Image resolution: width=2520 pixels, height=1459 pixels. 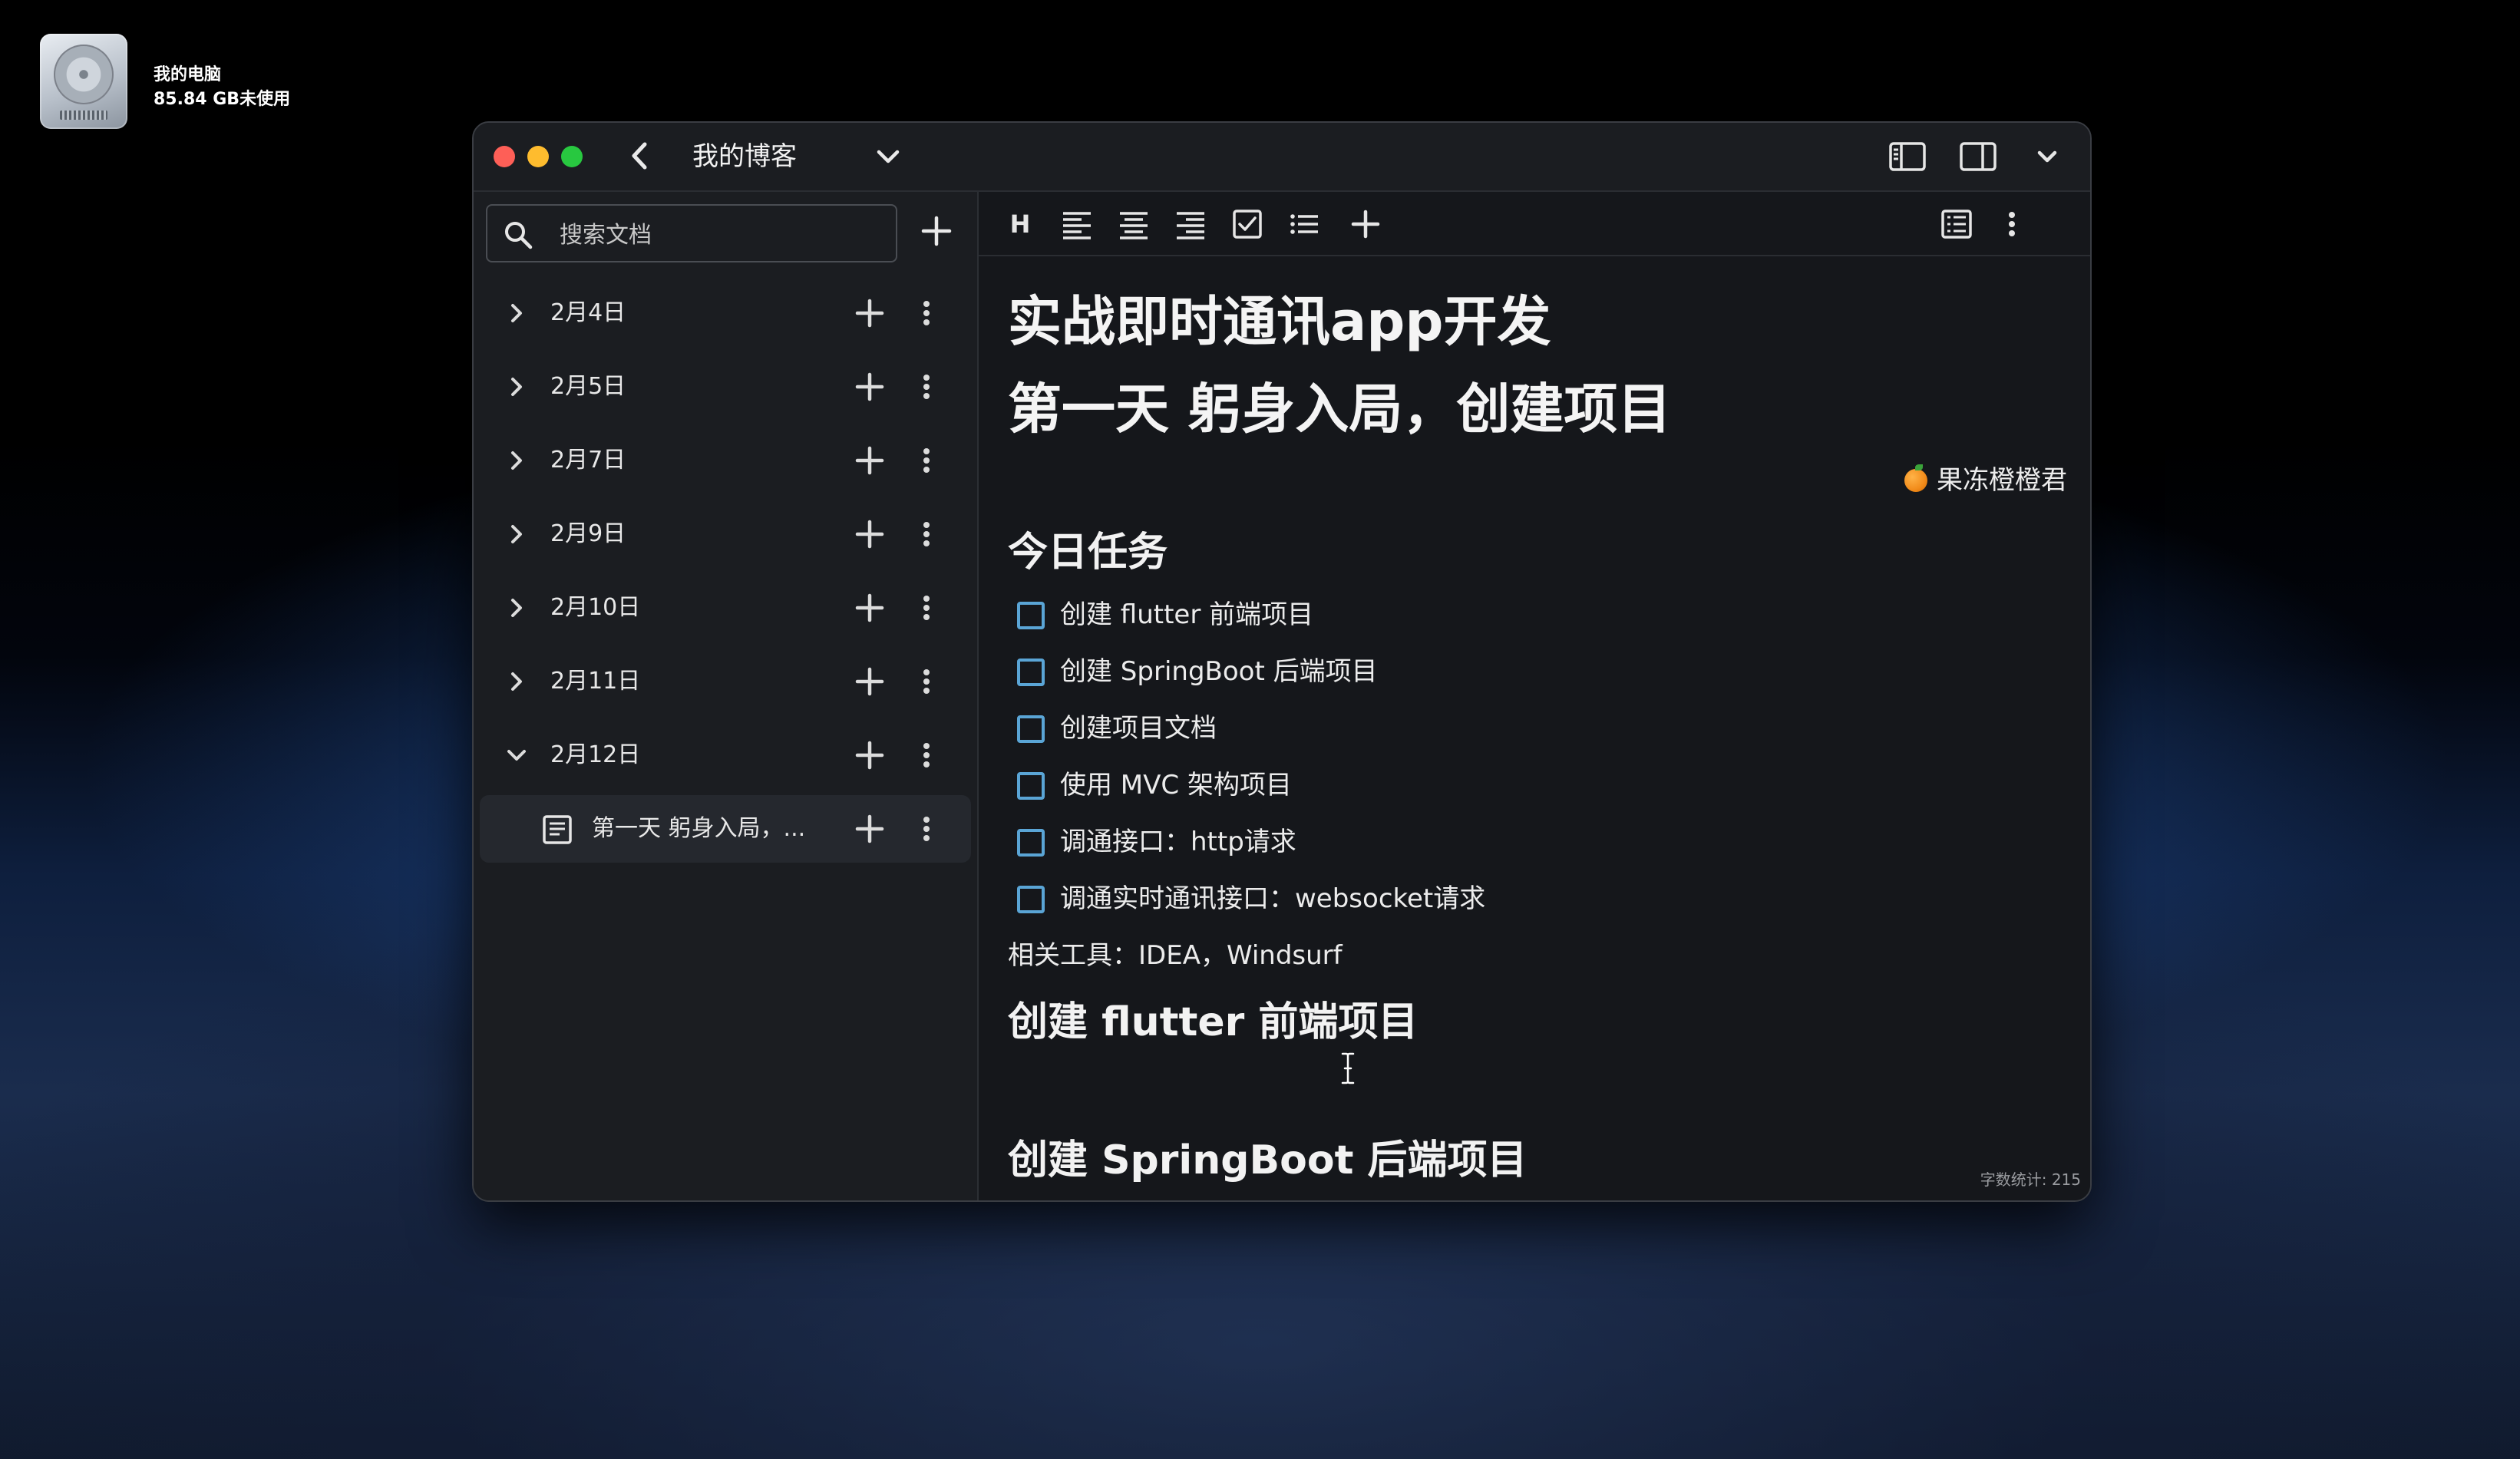 What do you see at coordinates (1268, 1160) in the screenshot?
I see `section-heading-springboot: 创建 SpringBoot 后端项目` at bounding box center [1268, 1160].